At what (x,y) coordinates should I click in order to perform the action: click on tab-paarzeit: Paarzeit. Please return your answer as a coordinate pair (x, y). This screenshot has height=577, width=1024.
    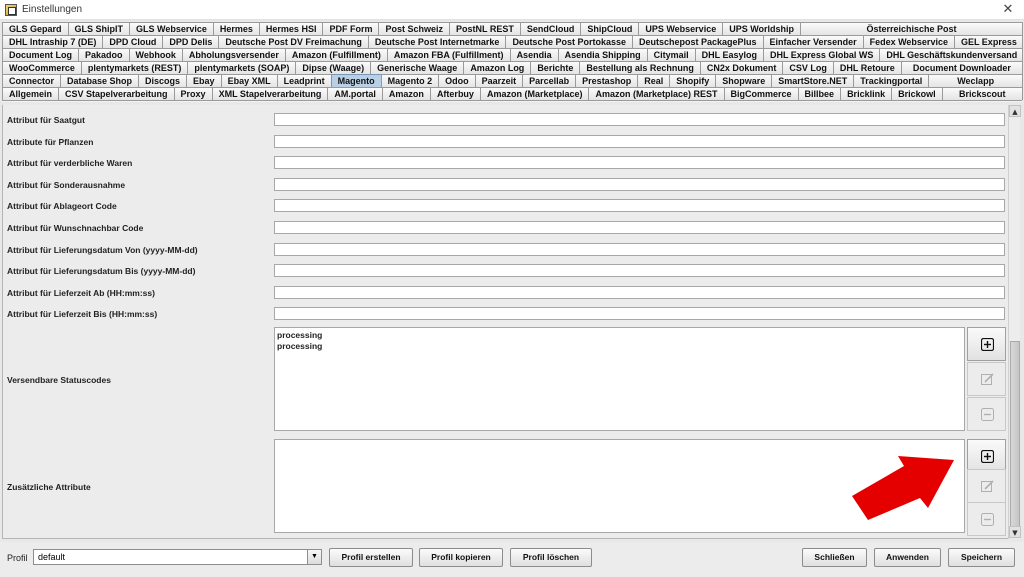
    Looking at the image, I should click on (499, 80).